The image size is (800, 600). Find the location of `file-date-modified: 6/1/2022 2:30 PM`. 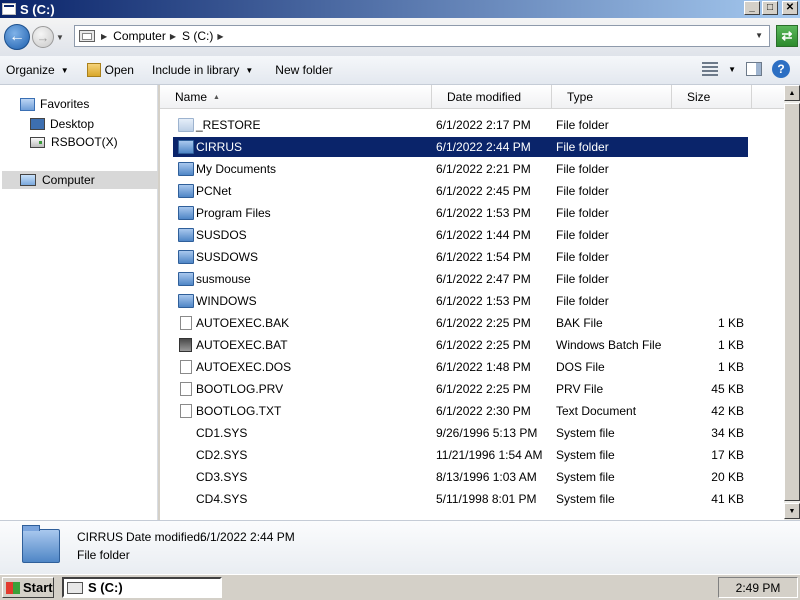

file-date-modified: 6/1/2022 2:30 PM is located at coordinates (483, 411).